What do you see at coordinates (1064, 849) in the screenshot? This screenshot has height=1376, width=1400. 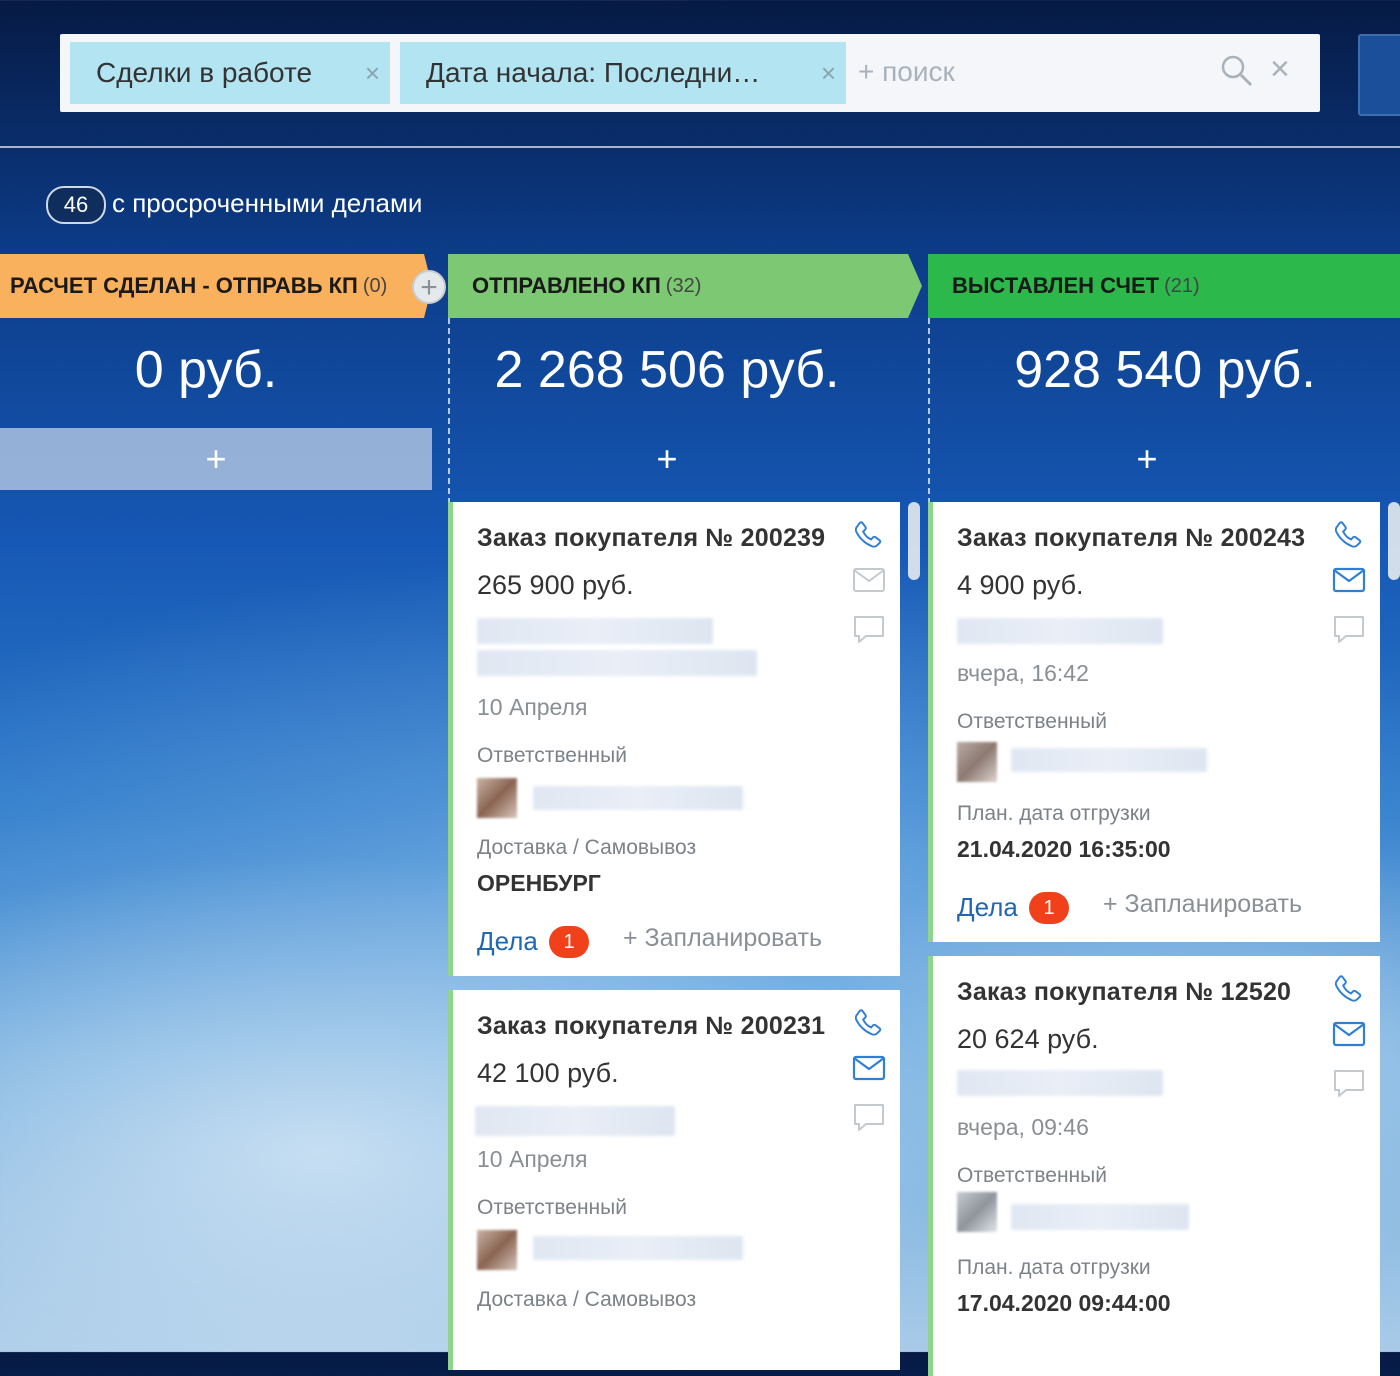 I see `field-value: 21.04.2020 16:35:00` at bounding box center [1064, 849].